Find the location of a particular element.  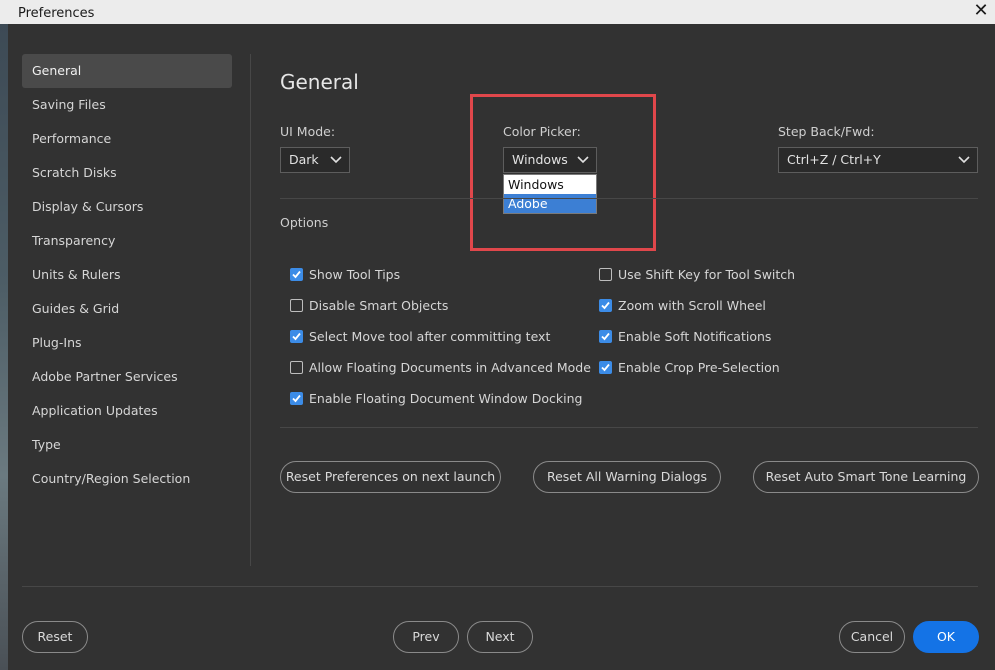

color-picker-value: Windows is located at coordinates (540, 159).